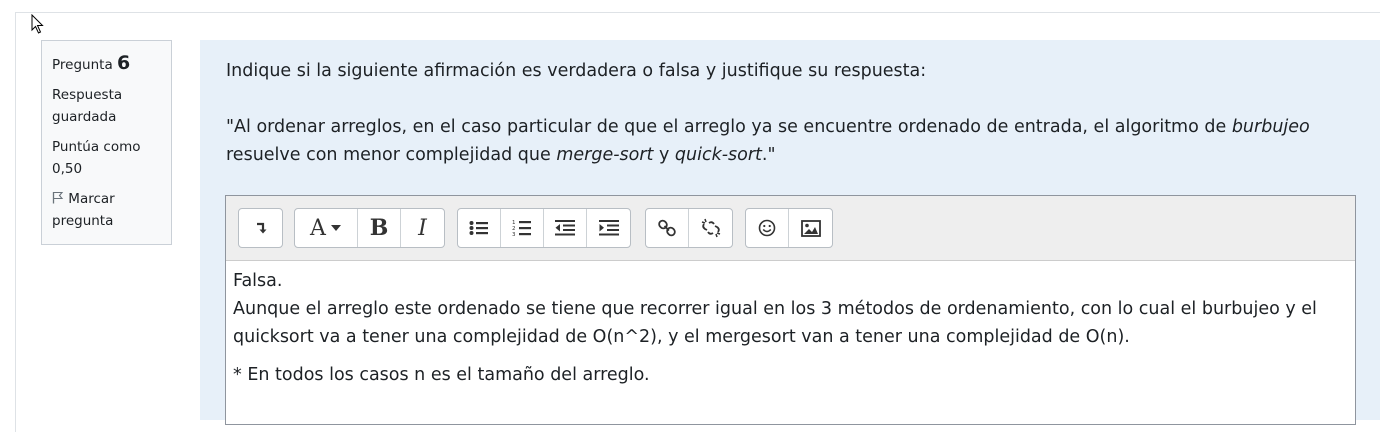 This screenshot has height=432, width=1380. I want to click on emoji-button, so click(767, 228).